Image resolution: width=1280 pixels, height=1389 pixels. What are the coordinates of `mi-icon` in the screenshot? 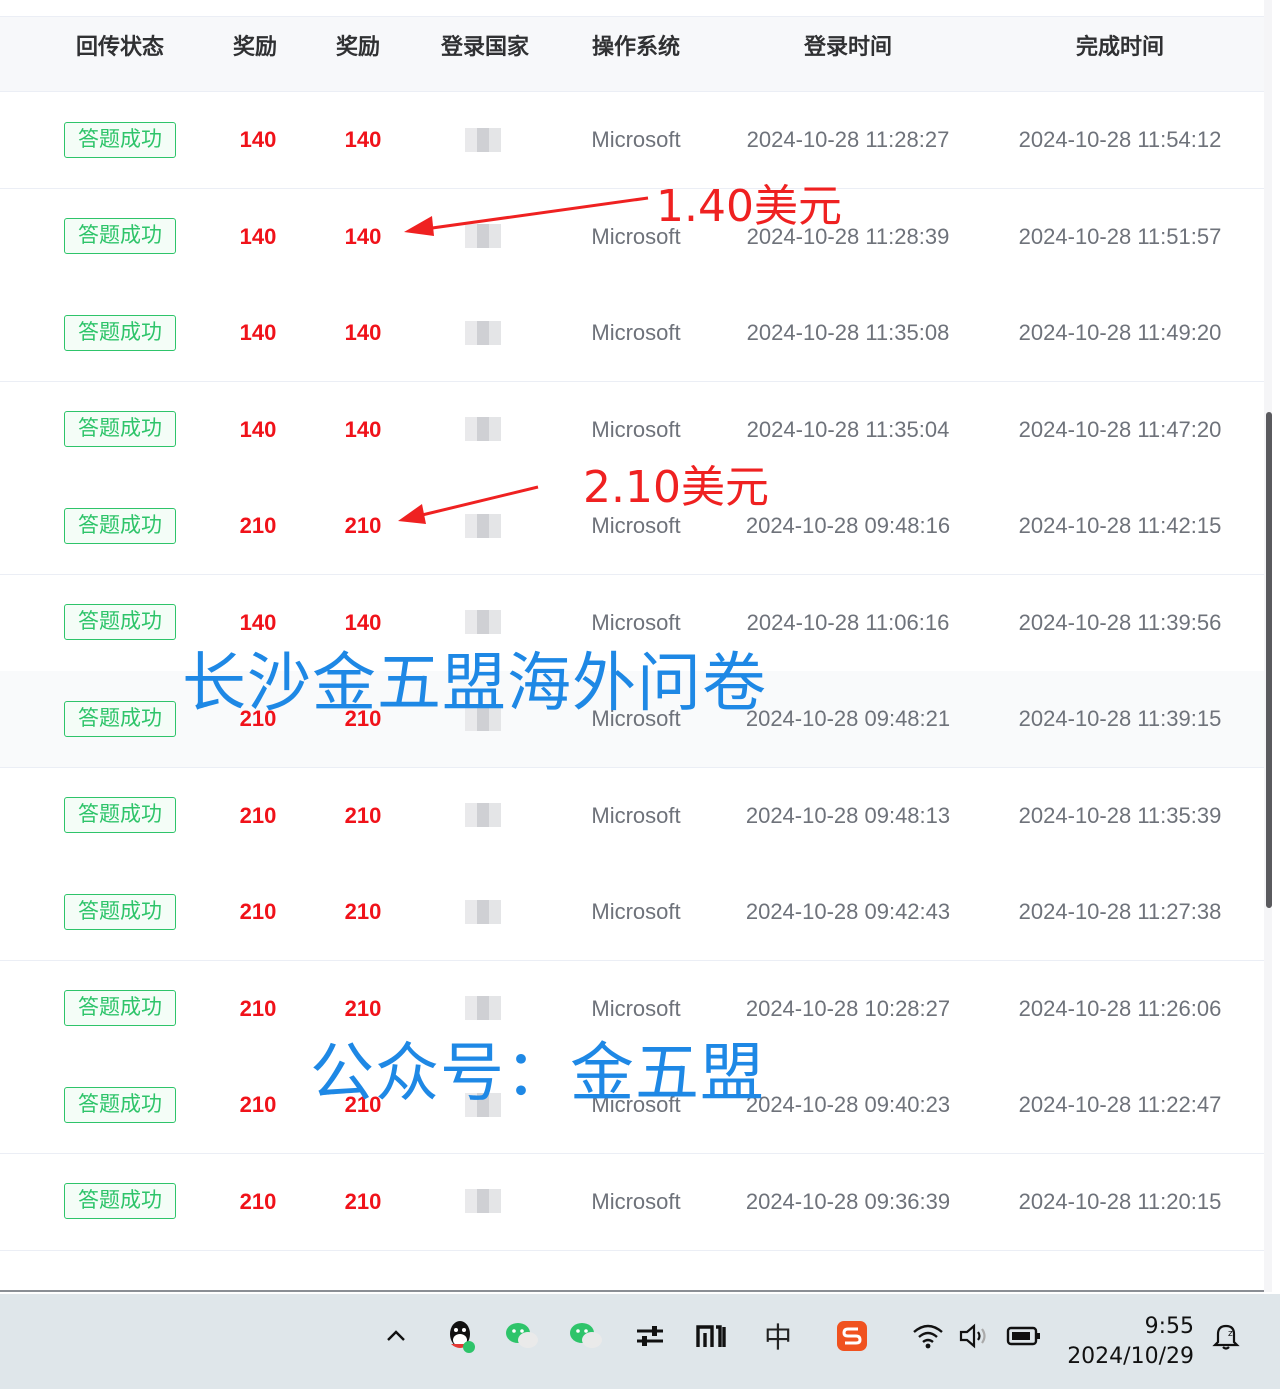 It's located at (712, 1336).